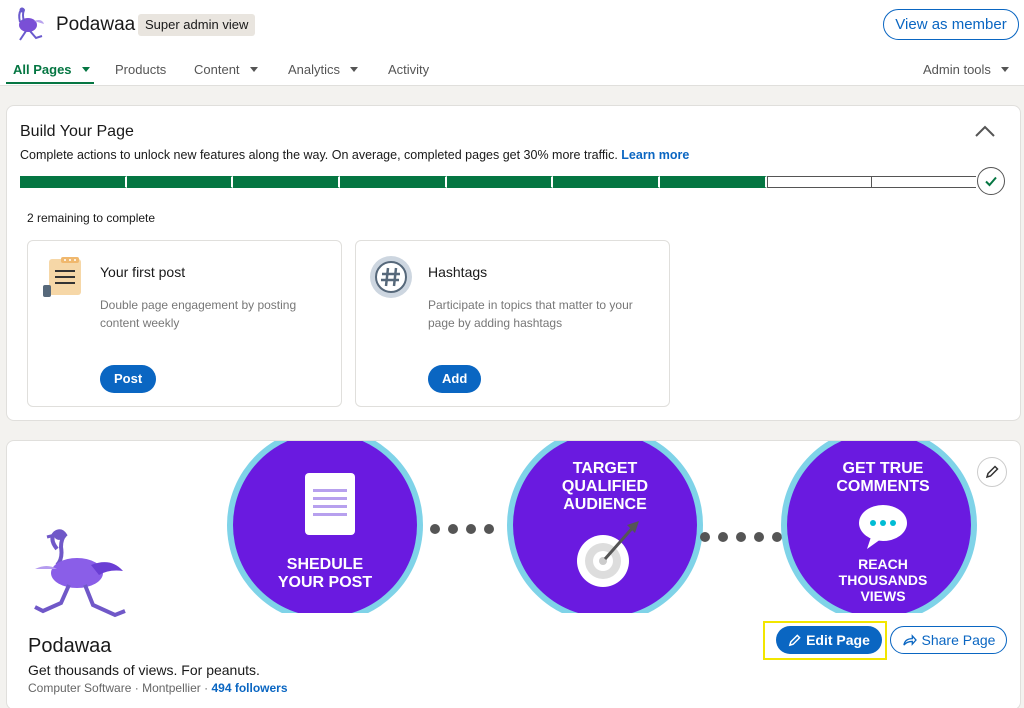  I want to click on learn-more-link: Learn more, so click(655, 155).